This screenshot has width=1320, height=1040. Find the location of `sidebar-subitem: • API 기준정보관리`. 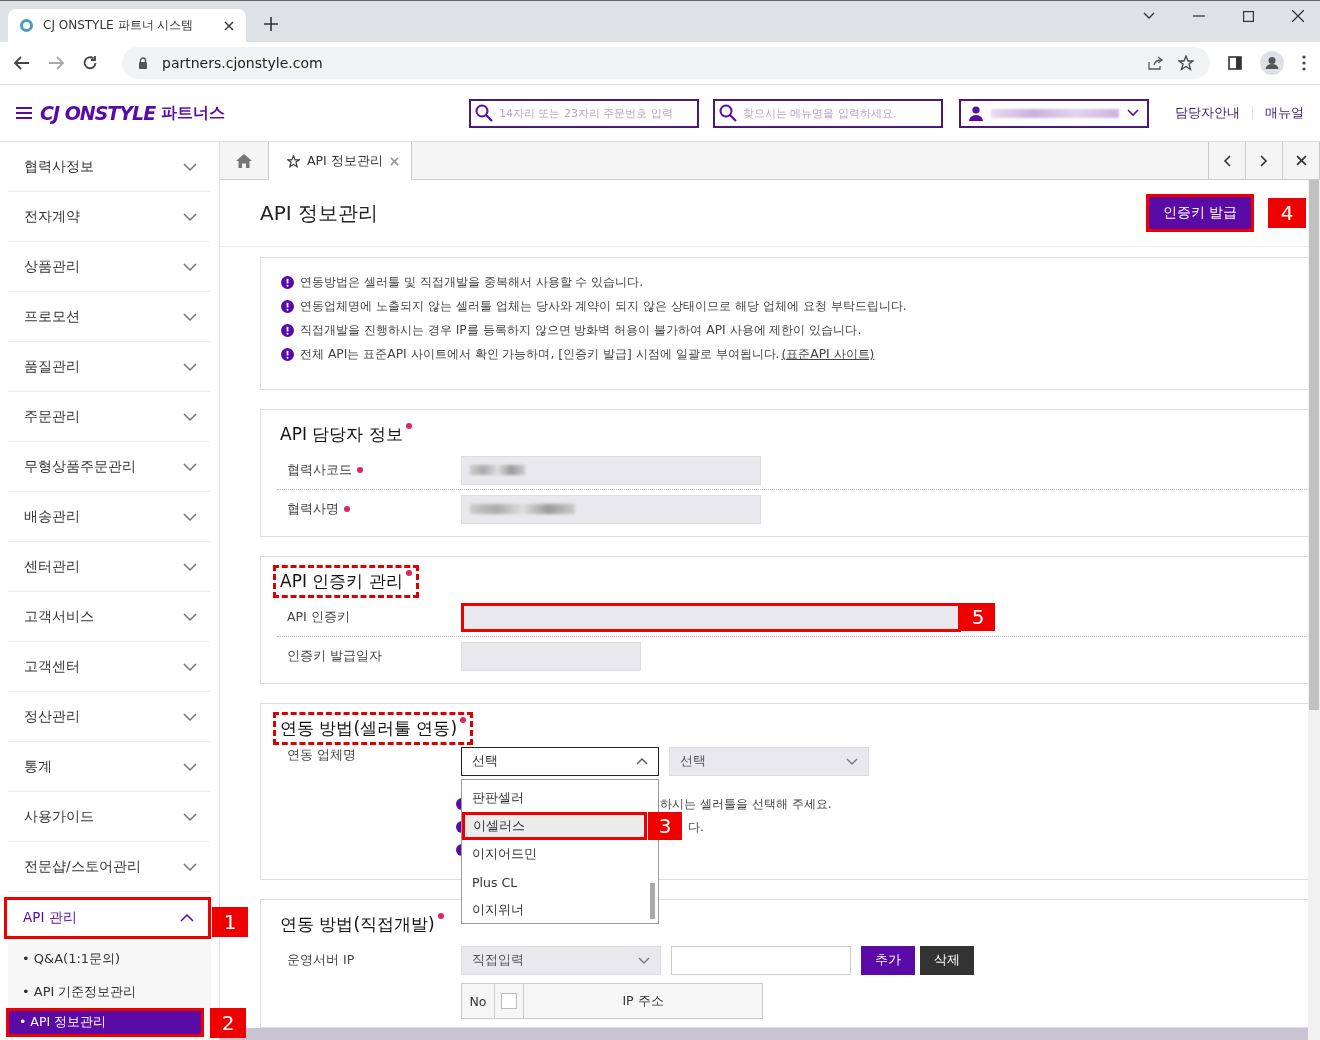

sidebar-subitem: • API 기준정보관리 is located at coordinates (109, 991).